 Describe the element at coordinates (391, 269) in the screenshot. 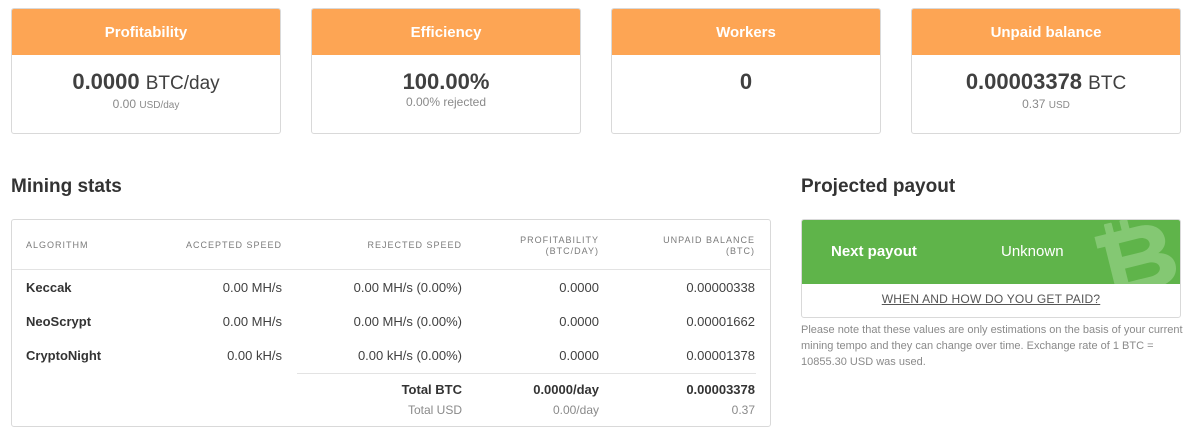

I see `header-divider` at that location.